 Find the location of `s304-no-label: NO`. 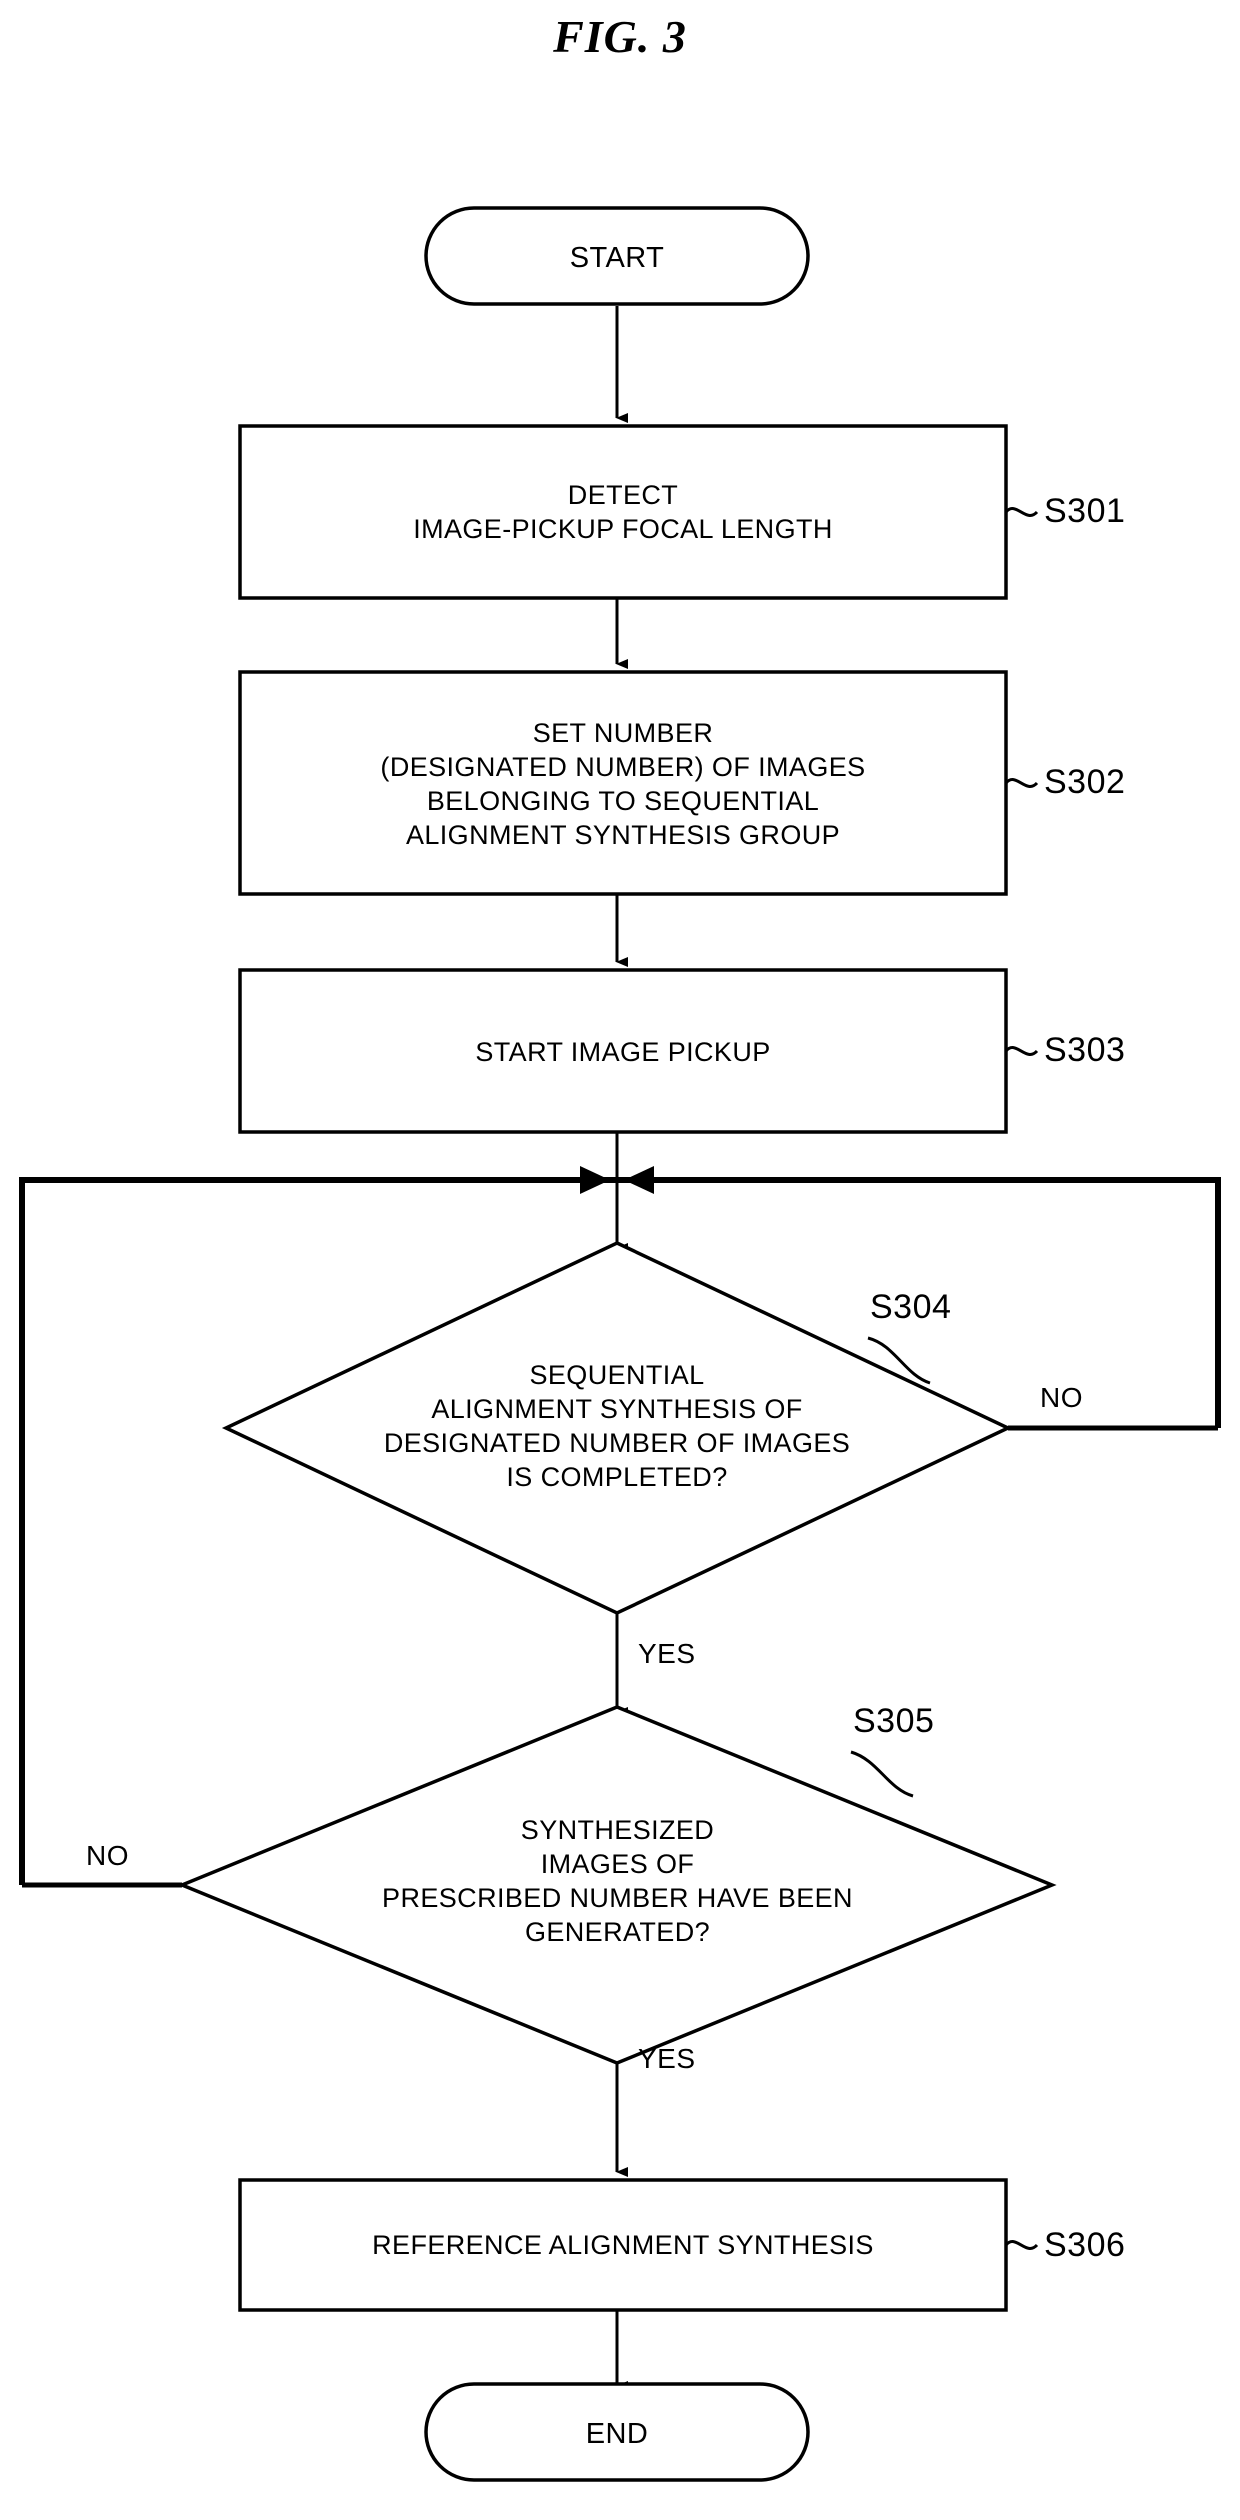

s304-no-label: NO is located at coordinates (1061, 1397).